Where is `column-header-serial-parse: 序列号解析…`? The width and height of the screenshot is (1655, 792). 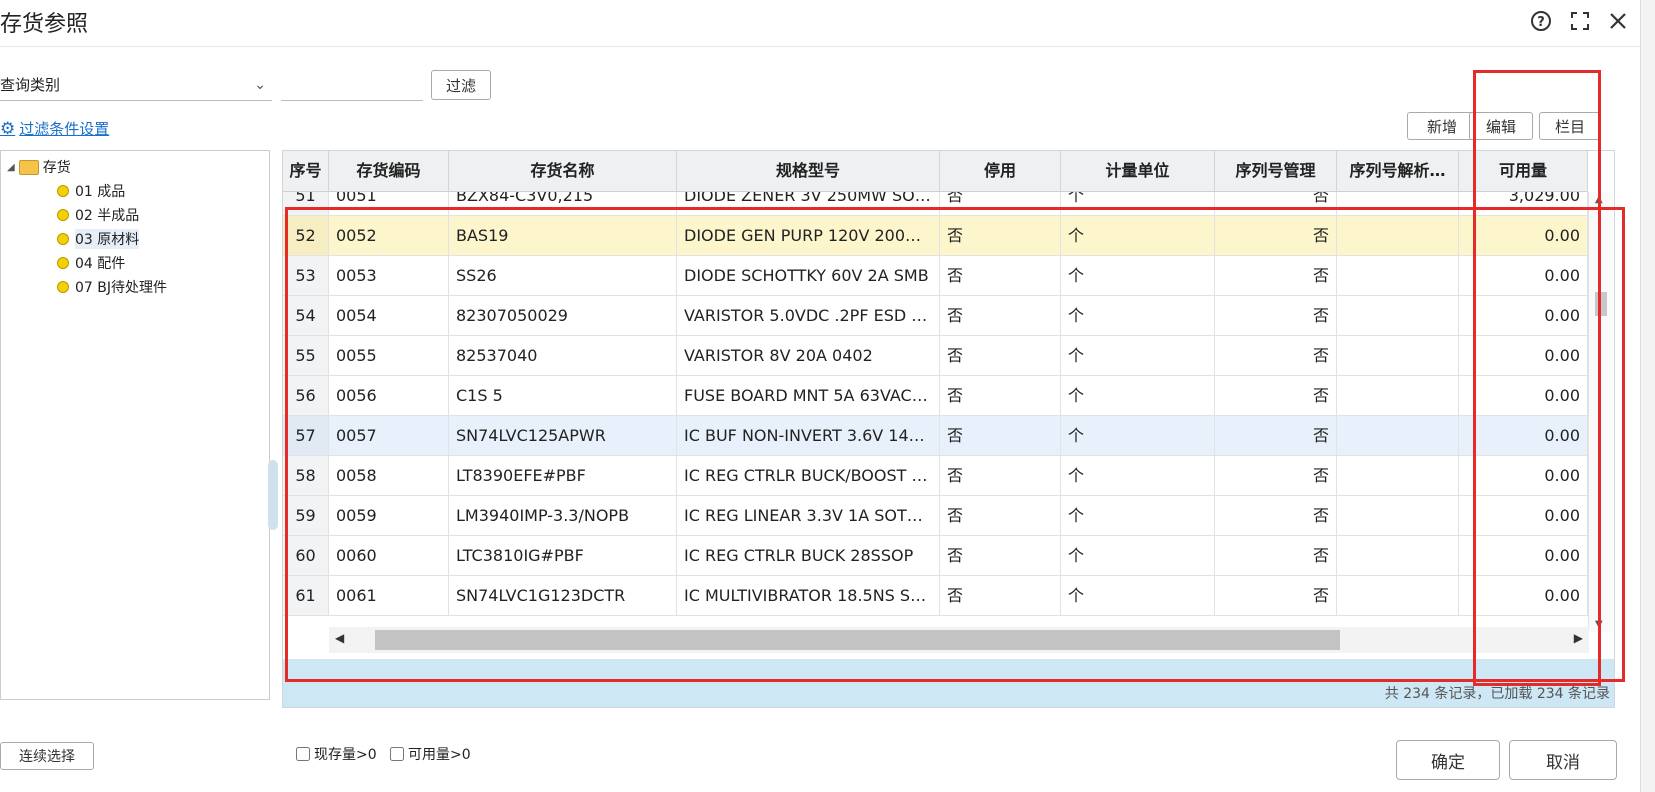
column-header-serial-parse: 序列号解析… is located at coordinates (1398, 171).